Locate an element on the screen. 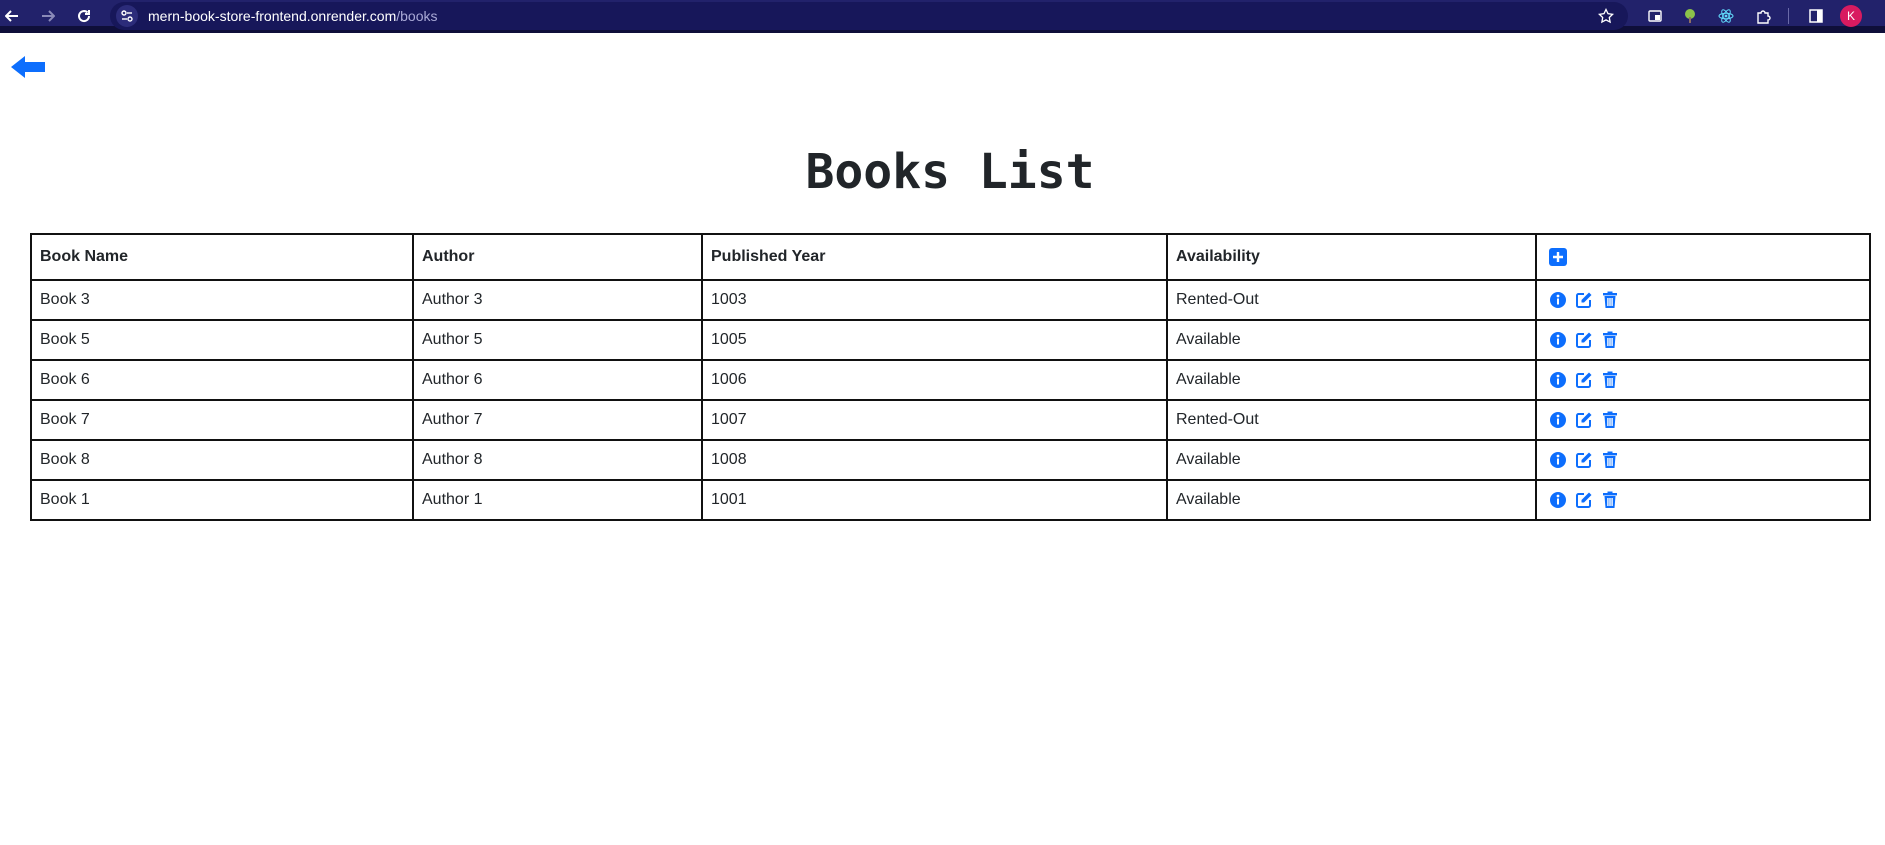 The width and height of the screenshot is (1885, 845). reload-icon is located at coordinates (84, 16).